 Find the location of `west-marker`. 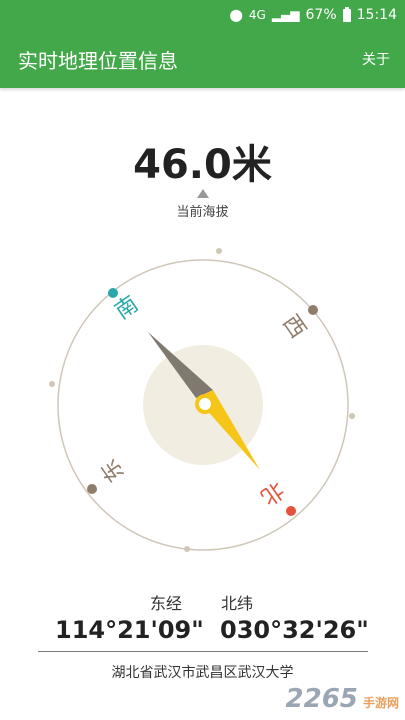

west-marker is located at coordinates (313, 310).